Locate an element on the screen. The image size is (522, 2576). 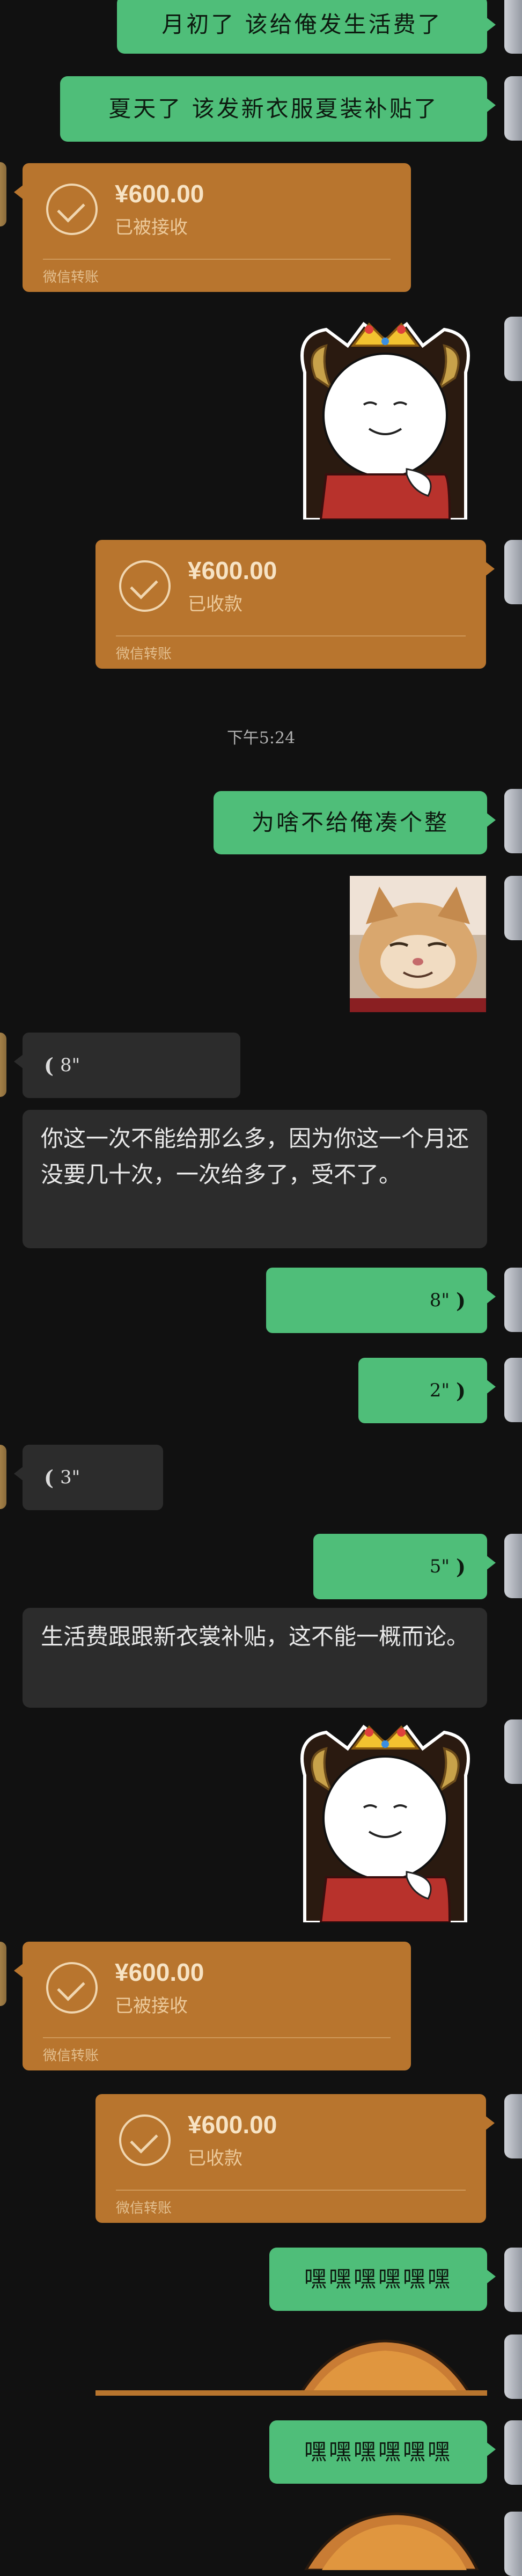
voice-message-received: ( 8" is located at coordinates (127, 1065).